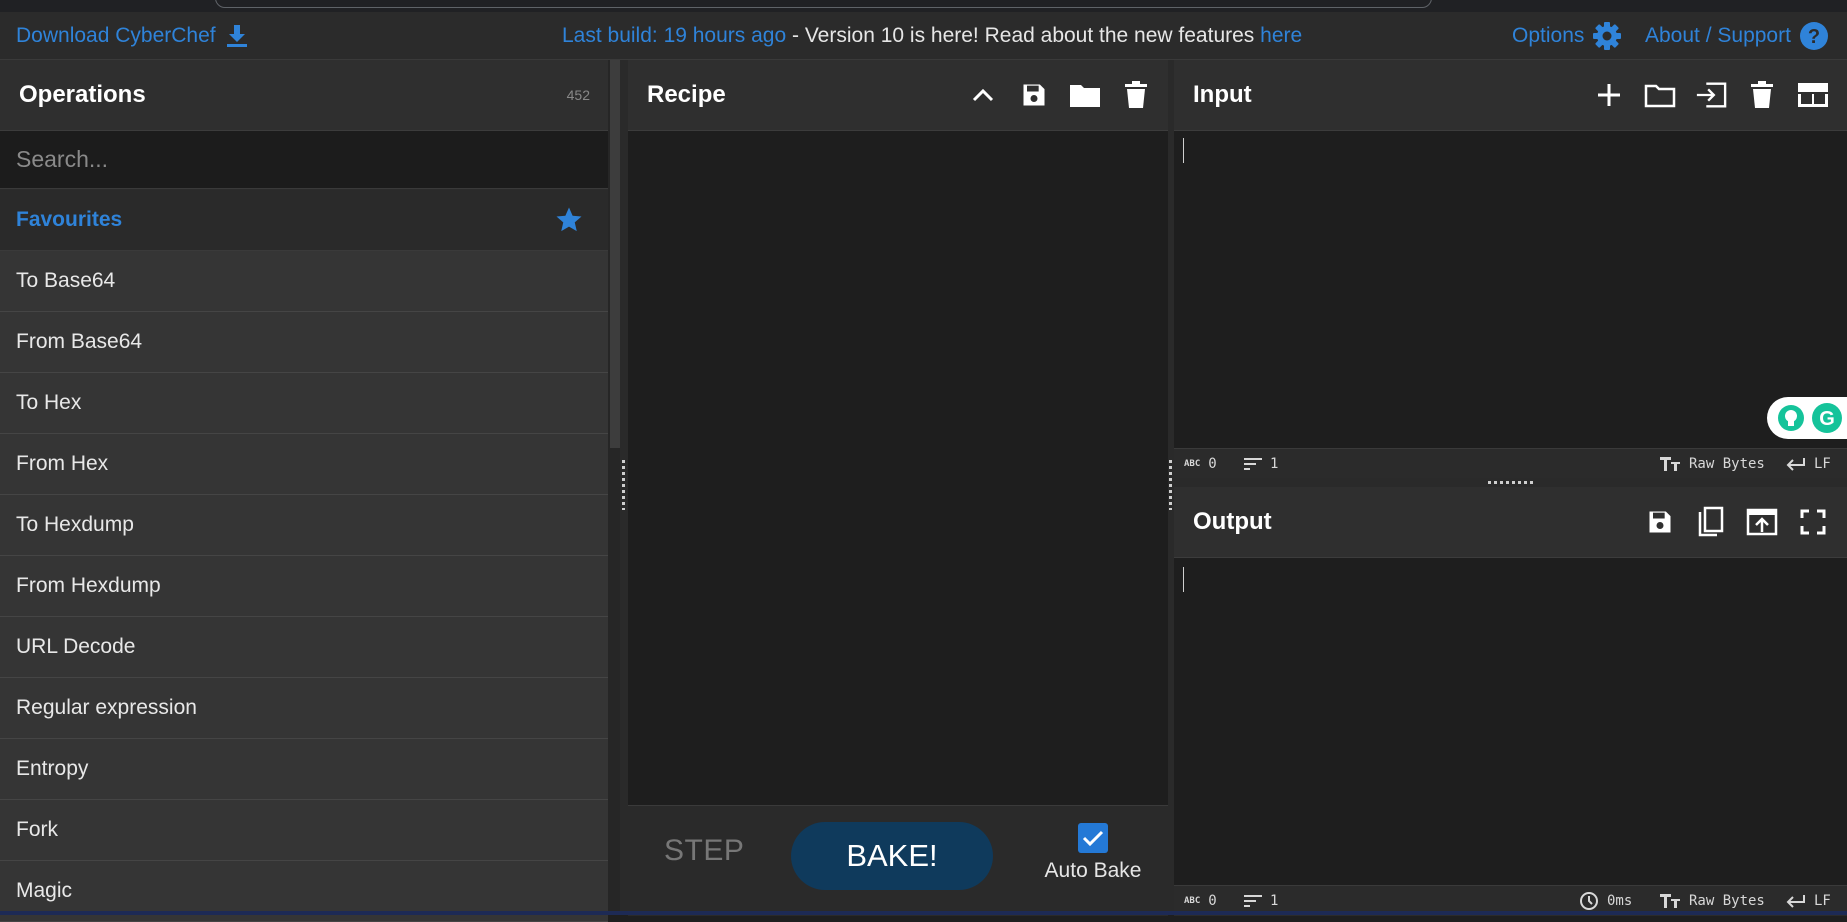  Describe the element at coordinates (304, 830) in the screenshot. I see `operation-item: Fork` at that location.